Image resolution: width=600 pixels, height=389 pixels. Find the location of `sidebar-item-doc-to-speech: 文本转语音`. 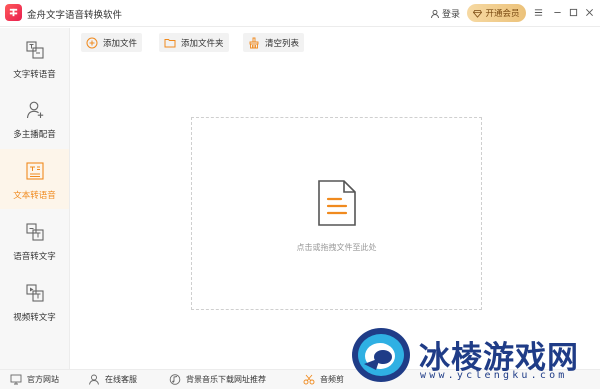

sidebar-item-doc-to-speech: 文本转语音 is located at coordinates (34, 179).